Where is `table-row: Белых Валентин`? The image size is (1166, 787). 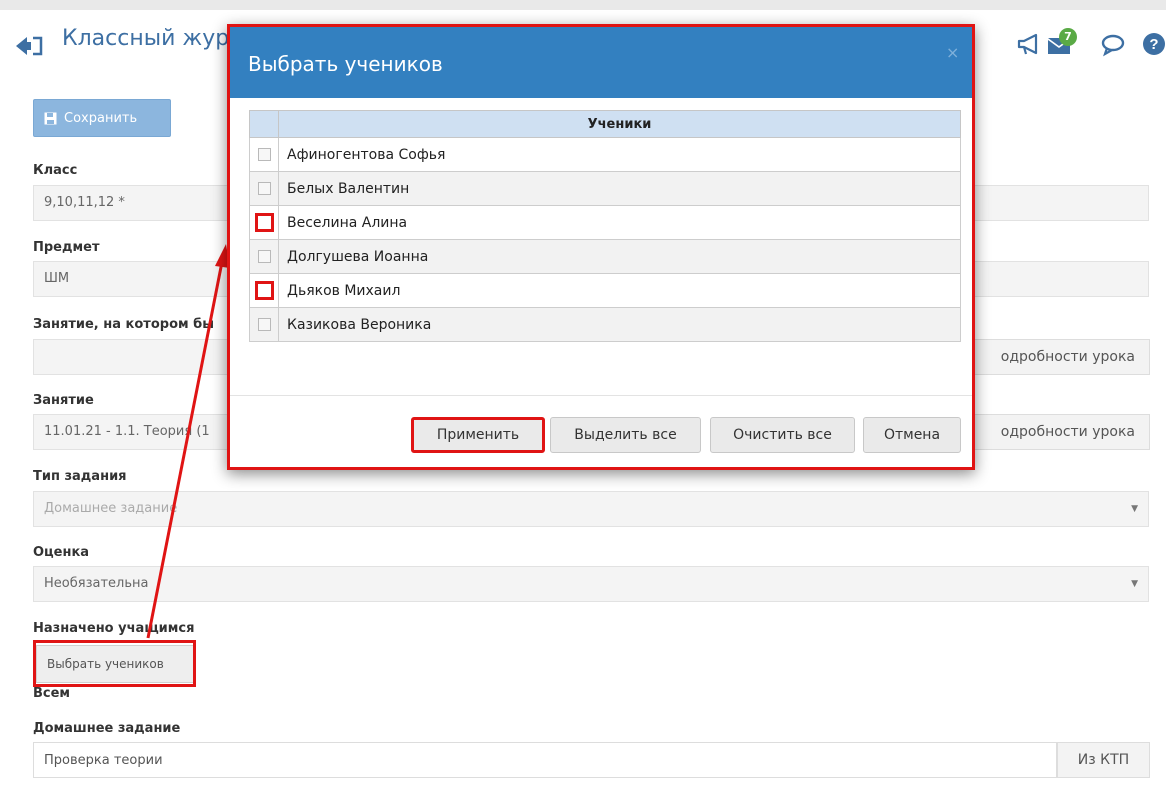
table-row: Белых Валентин is located at coordinates (605, 188).